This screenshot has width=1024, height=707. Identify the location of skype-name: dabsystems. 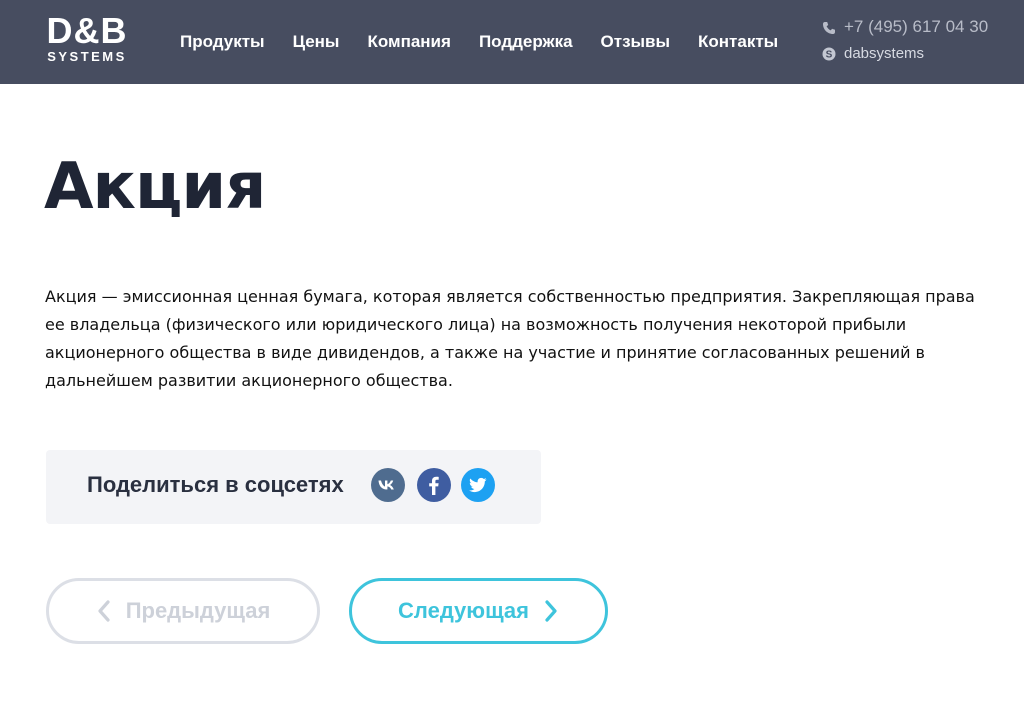
(884, 53).